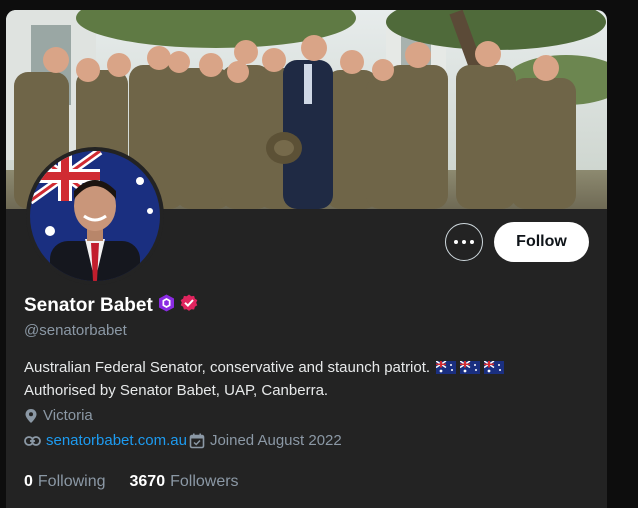 This screenshot has height=508, width=638. I want to click on display-name-row: Senator Babet, so click(111, 305).